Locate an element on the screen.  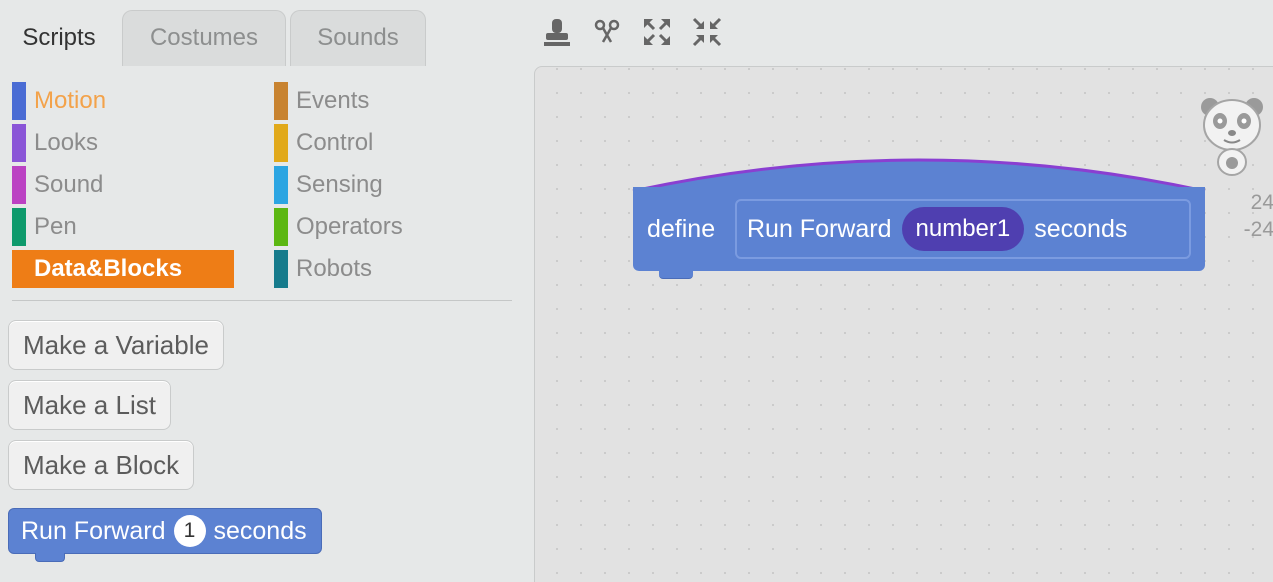
category-label: Pen is located at coordinates (55, 226).